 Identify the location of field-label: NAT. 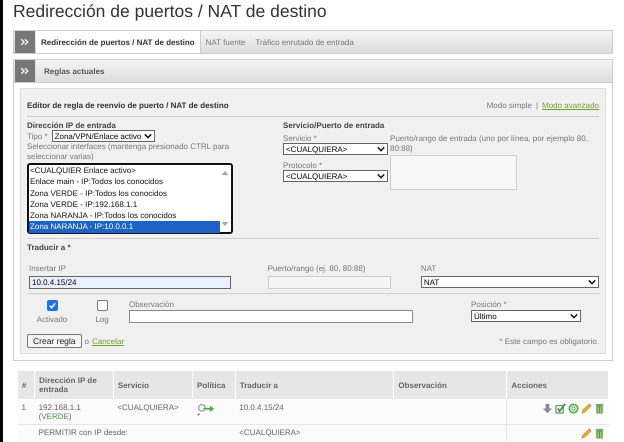
(429, 268).